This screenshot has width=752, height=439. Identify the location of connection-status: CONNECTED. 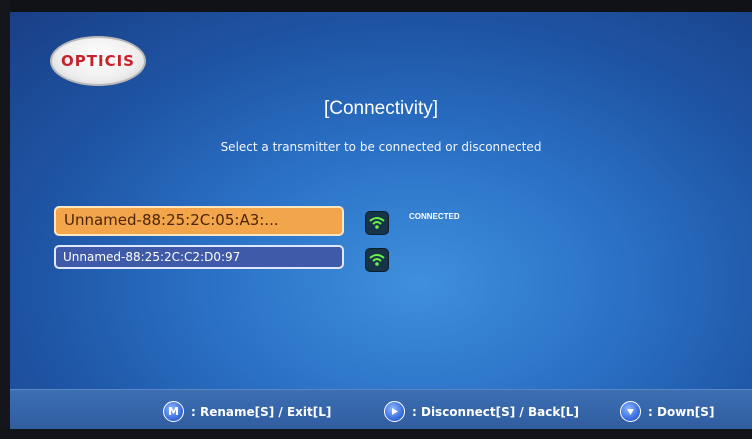
(434, 216).